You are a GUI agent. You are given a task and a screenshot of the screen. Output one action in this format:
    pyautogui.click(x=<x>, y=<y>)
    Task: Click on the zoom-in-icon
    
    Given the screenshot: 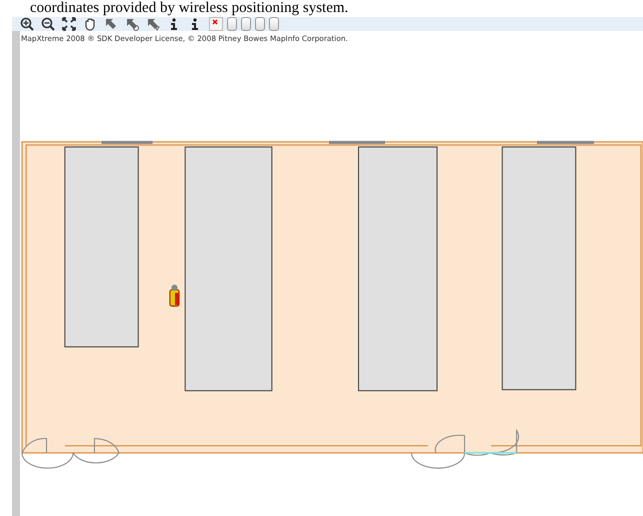 What is the action you would take?
    pyautogui.click(x=27, y=24)
    